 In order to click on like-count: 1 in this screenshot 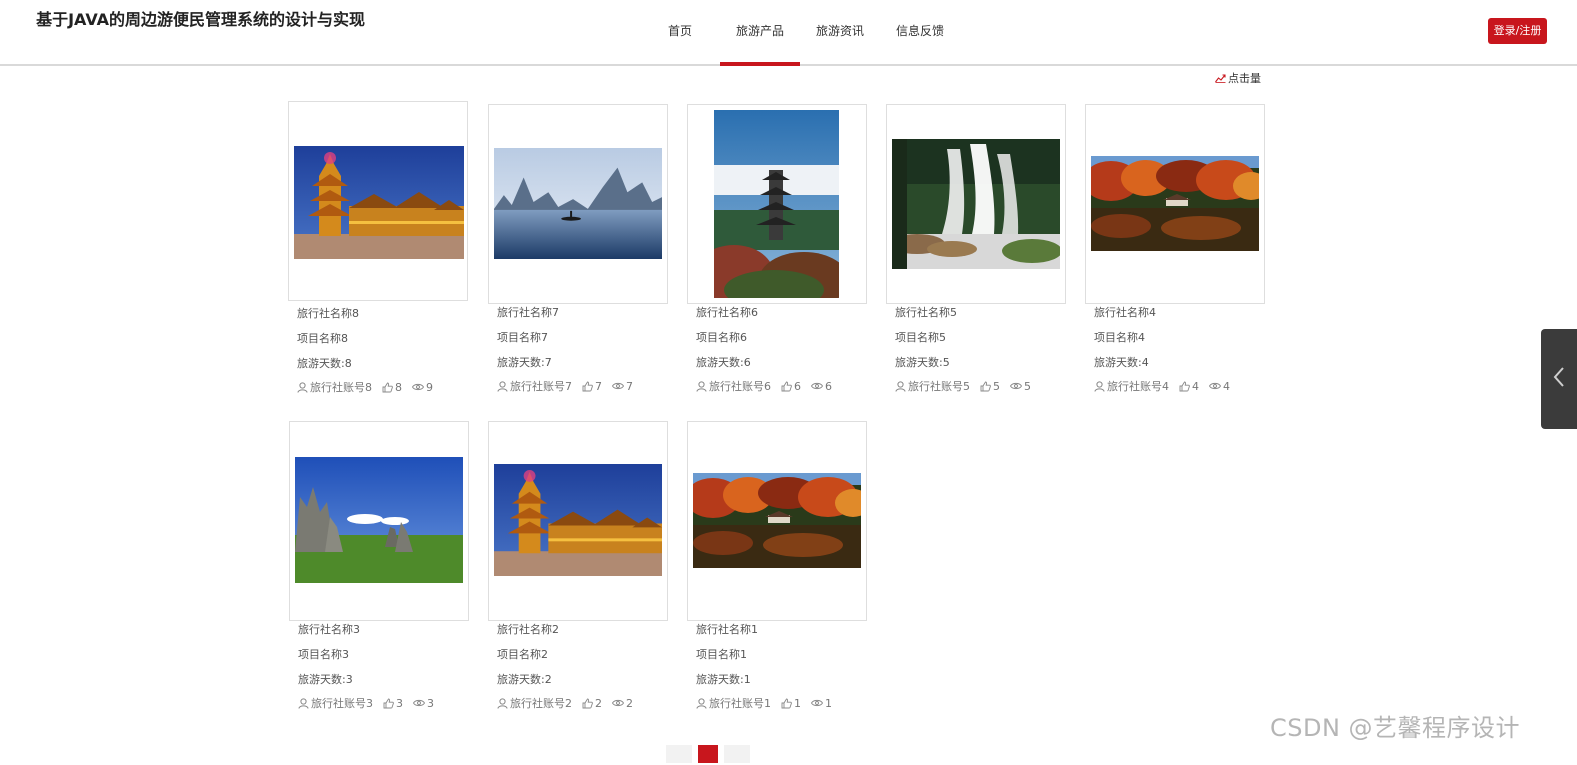, I will do `click(797, 703)`.